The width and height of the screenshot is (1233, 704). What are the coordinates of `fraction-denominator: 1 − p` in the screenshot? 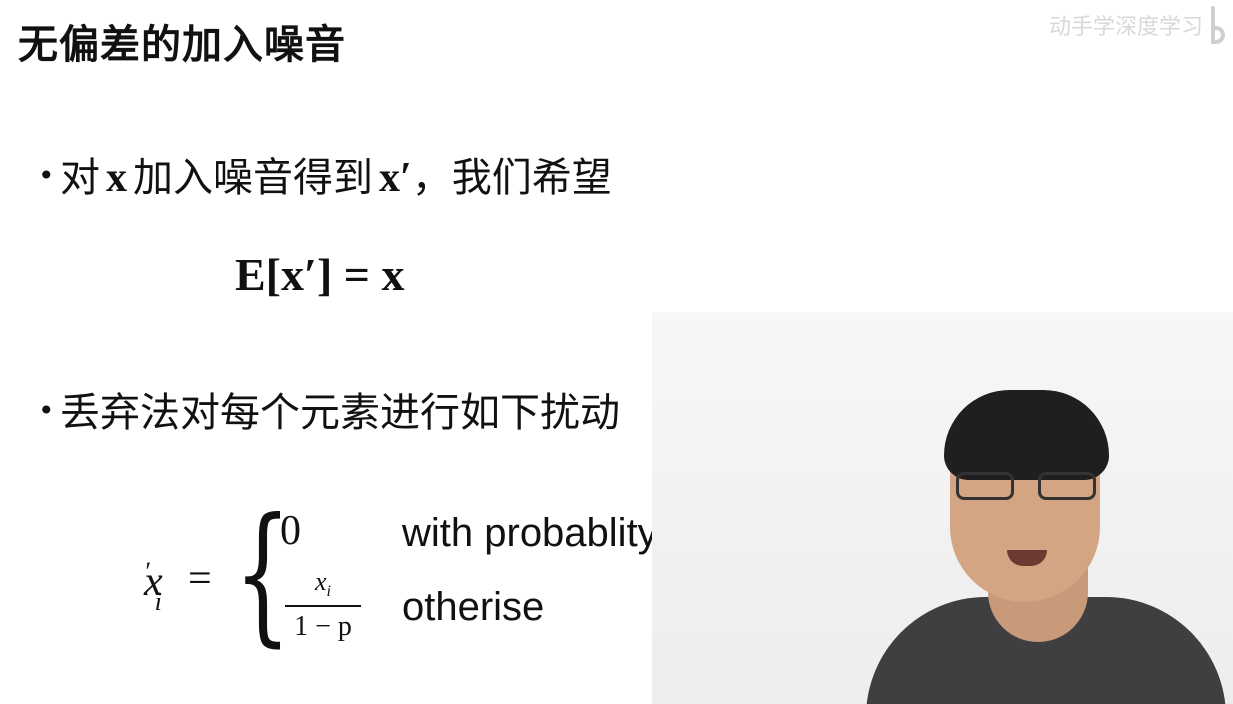 It's located at (323, 627).